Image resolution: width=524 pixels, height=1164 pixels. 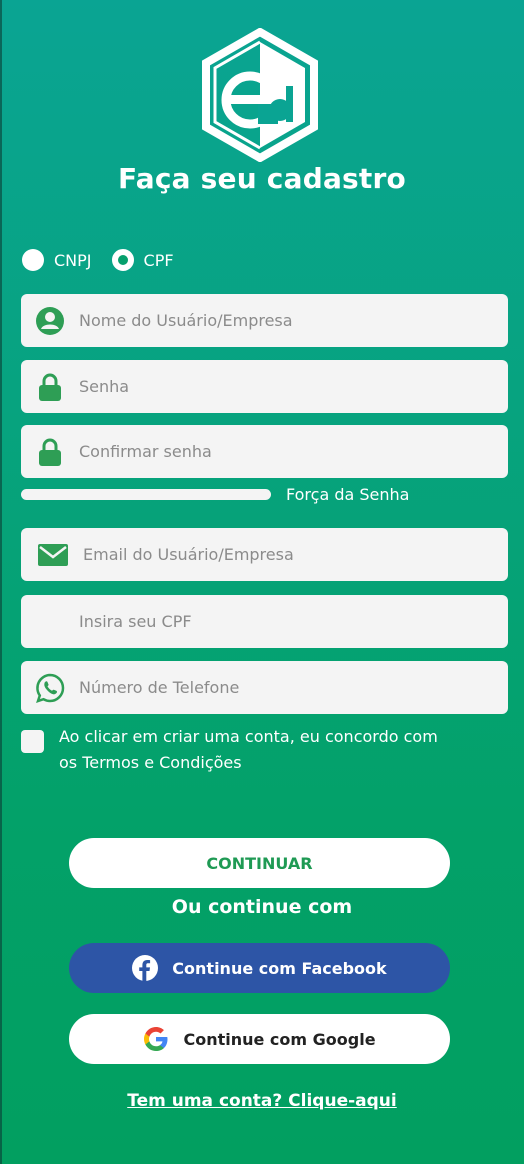 What do you see at coordinates (104, 386) in the screenshot?
I see `password-placeholder: Senha` at bounding box center [104, 386].